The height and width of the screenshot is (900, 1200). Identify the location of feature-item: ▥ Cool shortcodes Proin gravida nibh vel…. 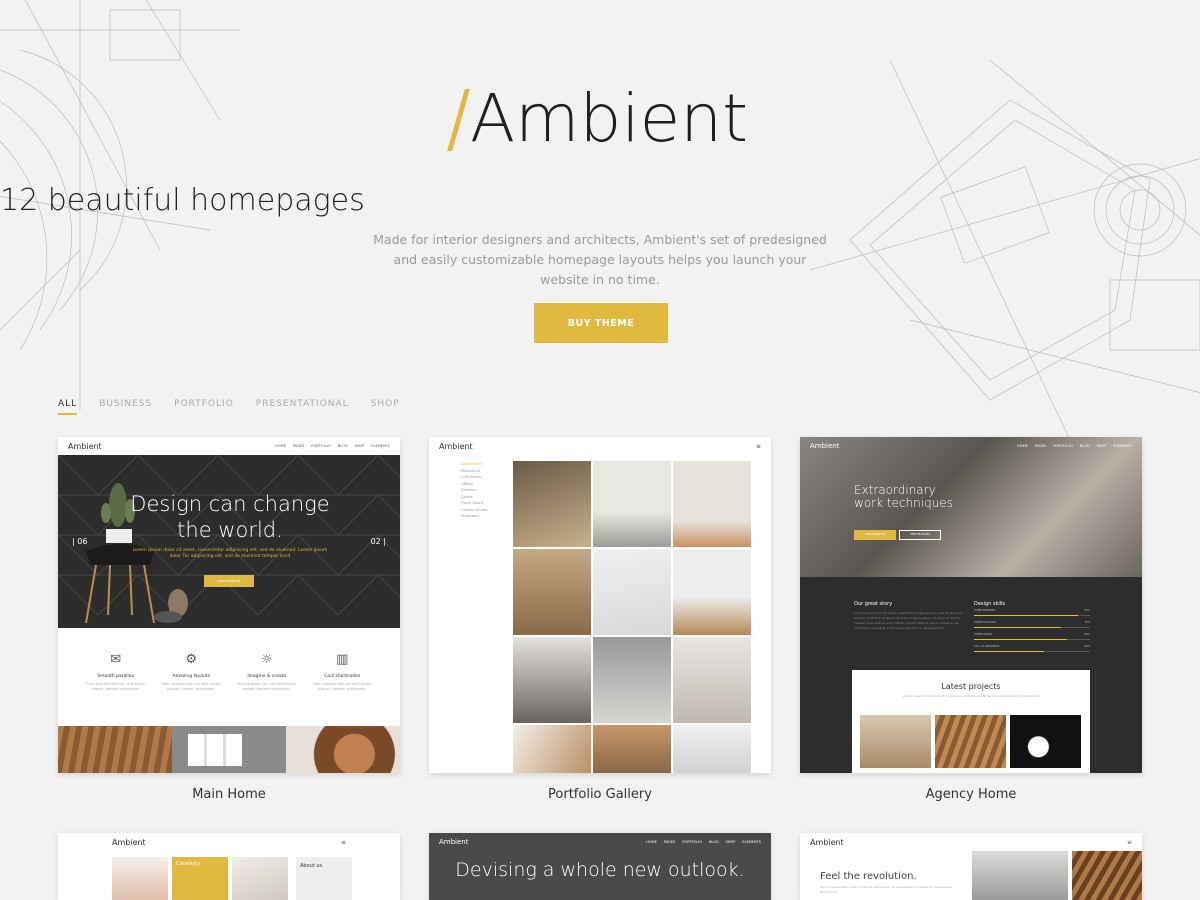
(342, 689).